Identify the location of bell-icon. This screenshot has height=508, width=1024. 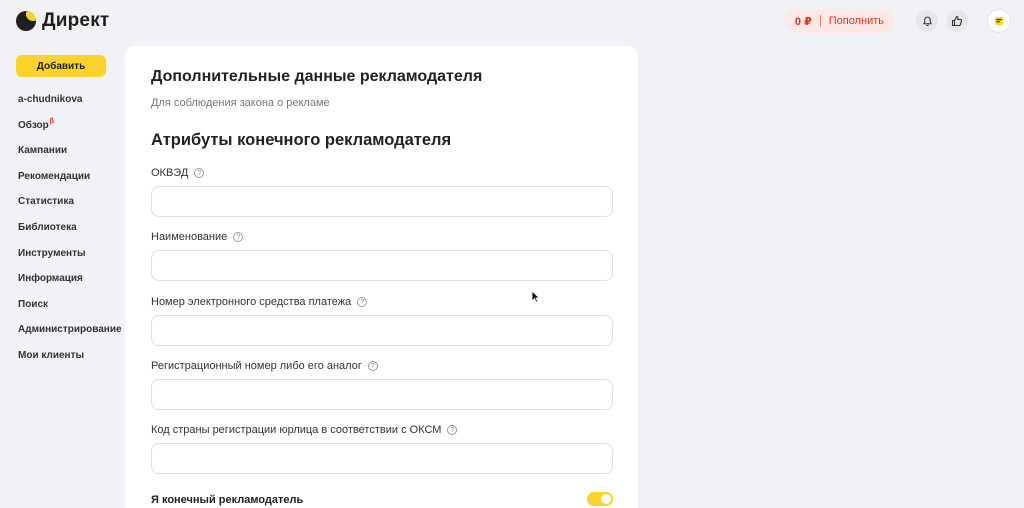
(927, 21).